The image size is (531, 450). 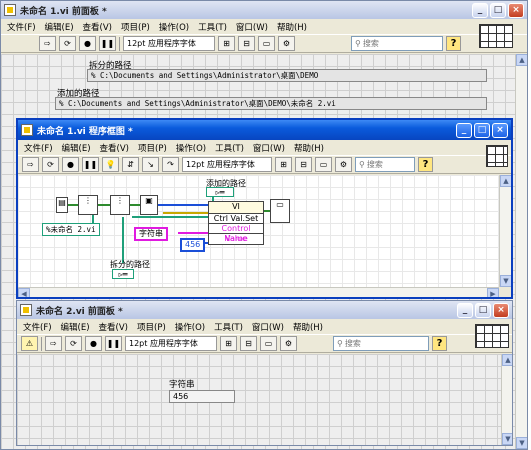 I want to click on strip-path-node: ⋮, so click(x=88, y=205).